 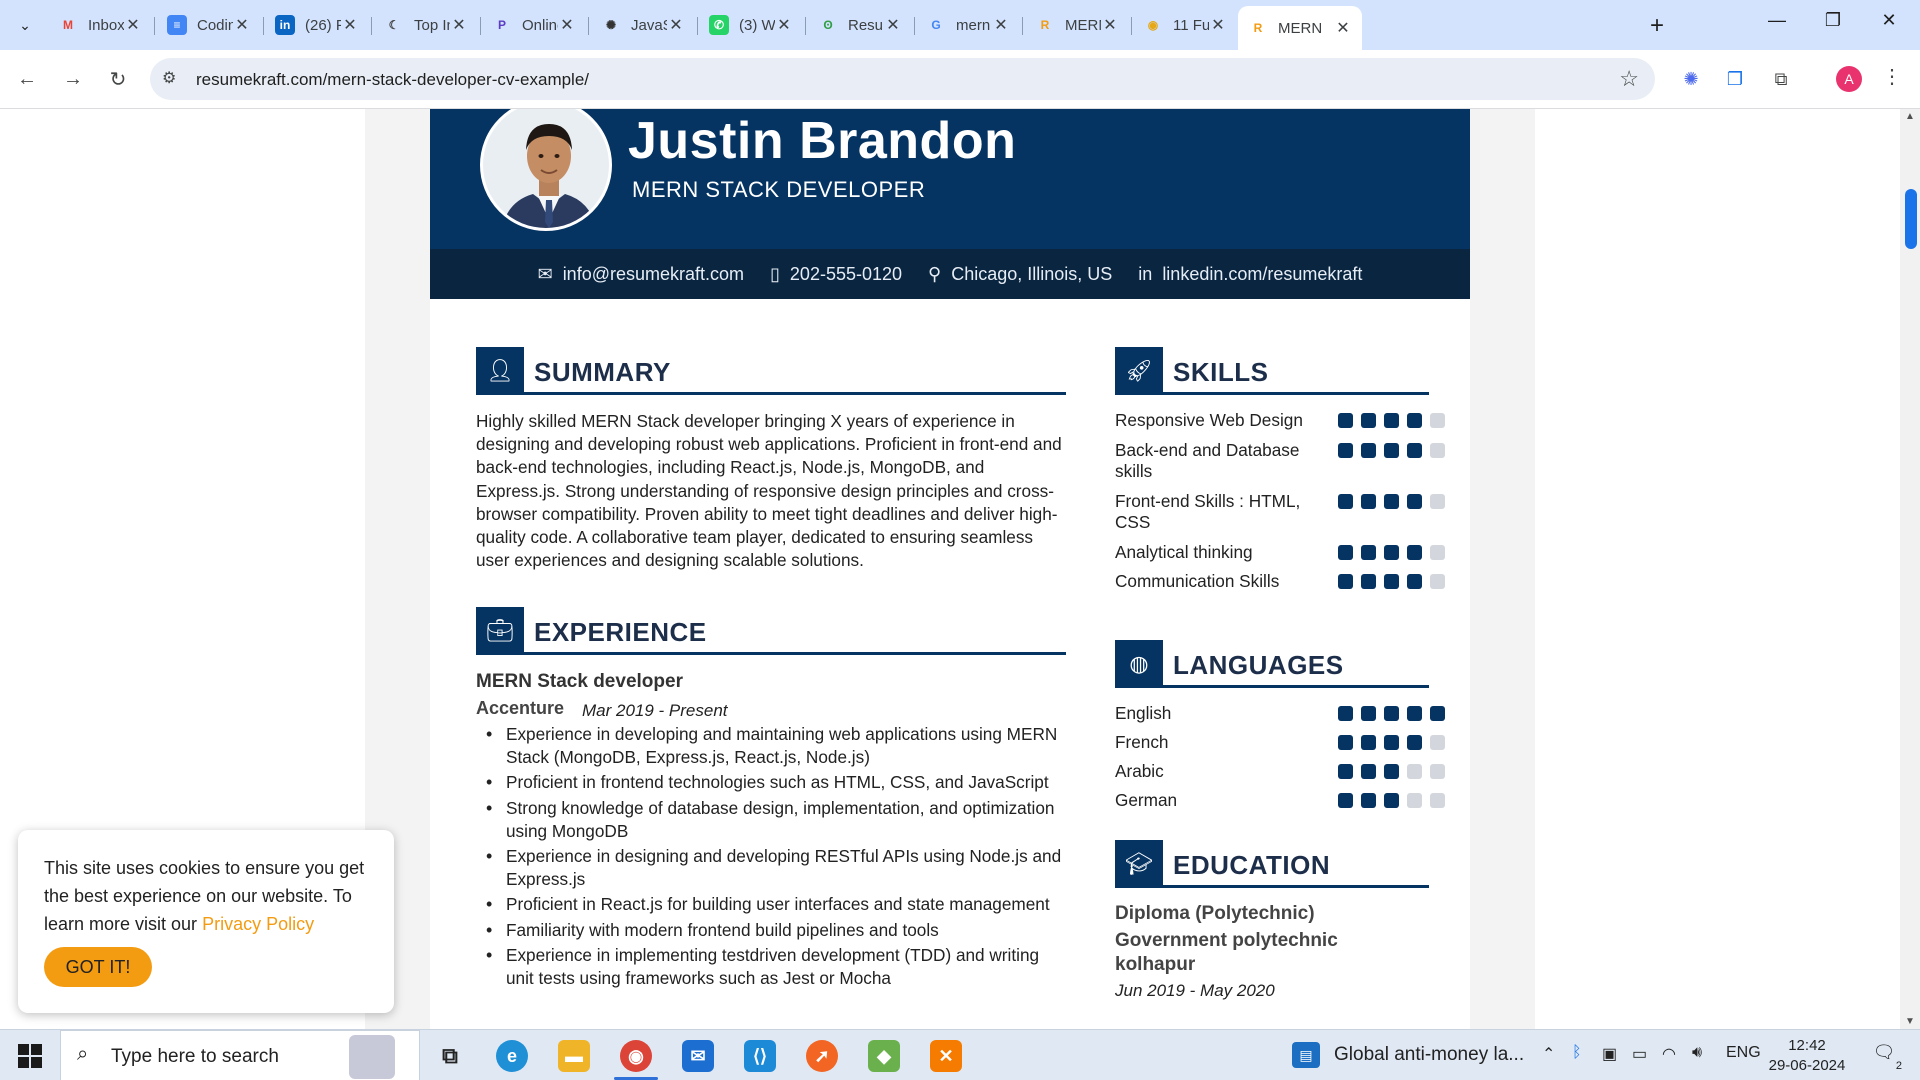 I want to click on location-pin-icon: ⚲, so click(x=935, y=273).